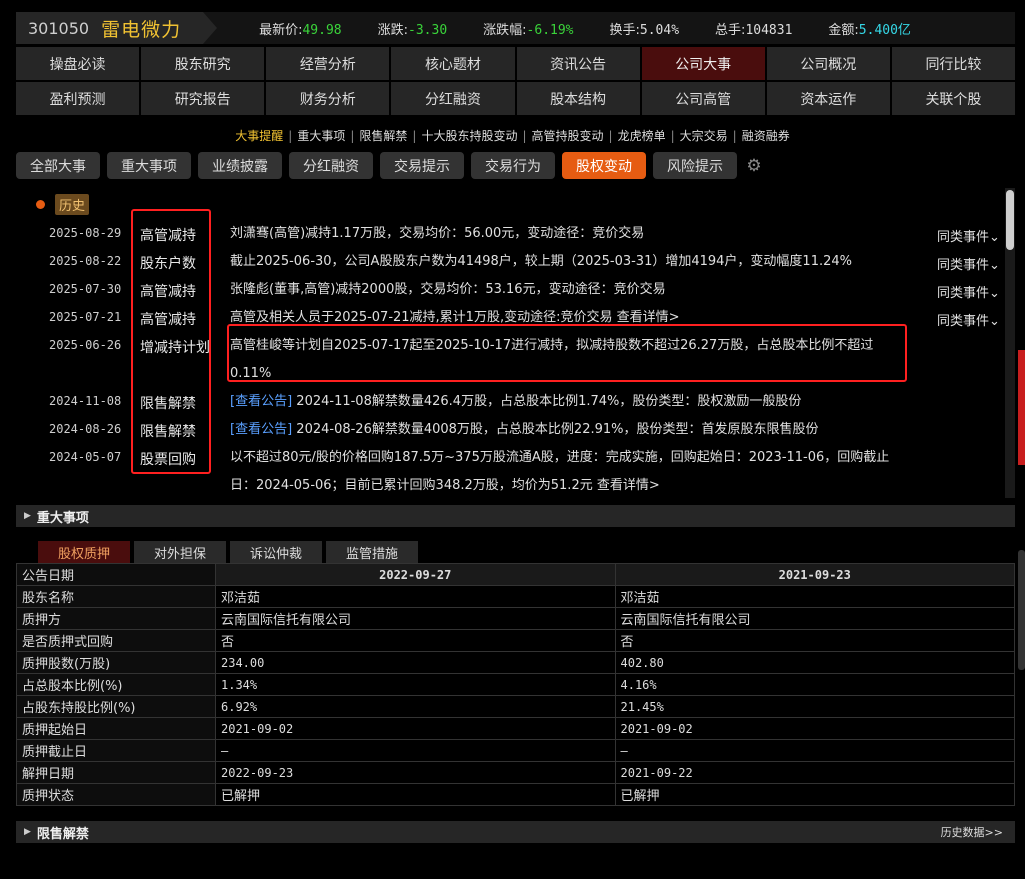 The image size is (1025, 879). I want to click on table-cell: 邓洁茹, so click(814, 596).